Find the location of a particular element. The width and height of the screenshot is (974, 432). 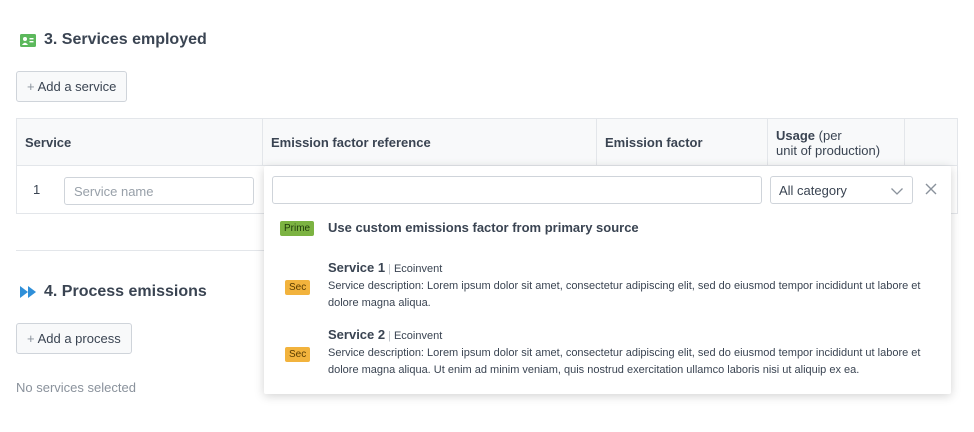

header-usage: Usage (per unit of production) is located at coordinates (836, 142).